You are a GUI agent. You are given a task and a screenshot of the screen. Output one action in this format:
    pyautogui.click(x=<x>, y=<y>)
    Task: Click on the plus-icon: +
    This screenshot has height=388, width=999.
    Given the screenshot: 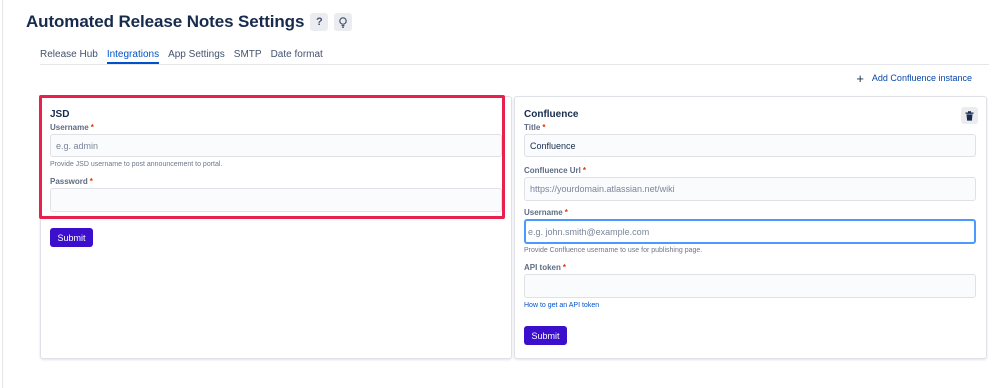 What is the action you would take?
    pyautogui.click(x=860, y=78)
    